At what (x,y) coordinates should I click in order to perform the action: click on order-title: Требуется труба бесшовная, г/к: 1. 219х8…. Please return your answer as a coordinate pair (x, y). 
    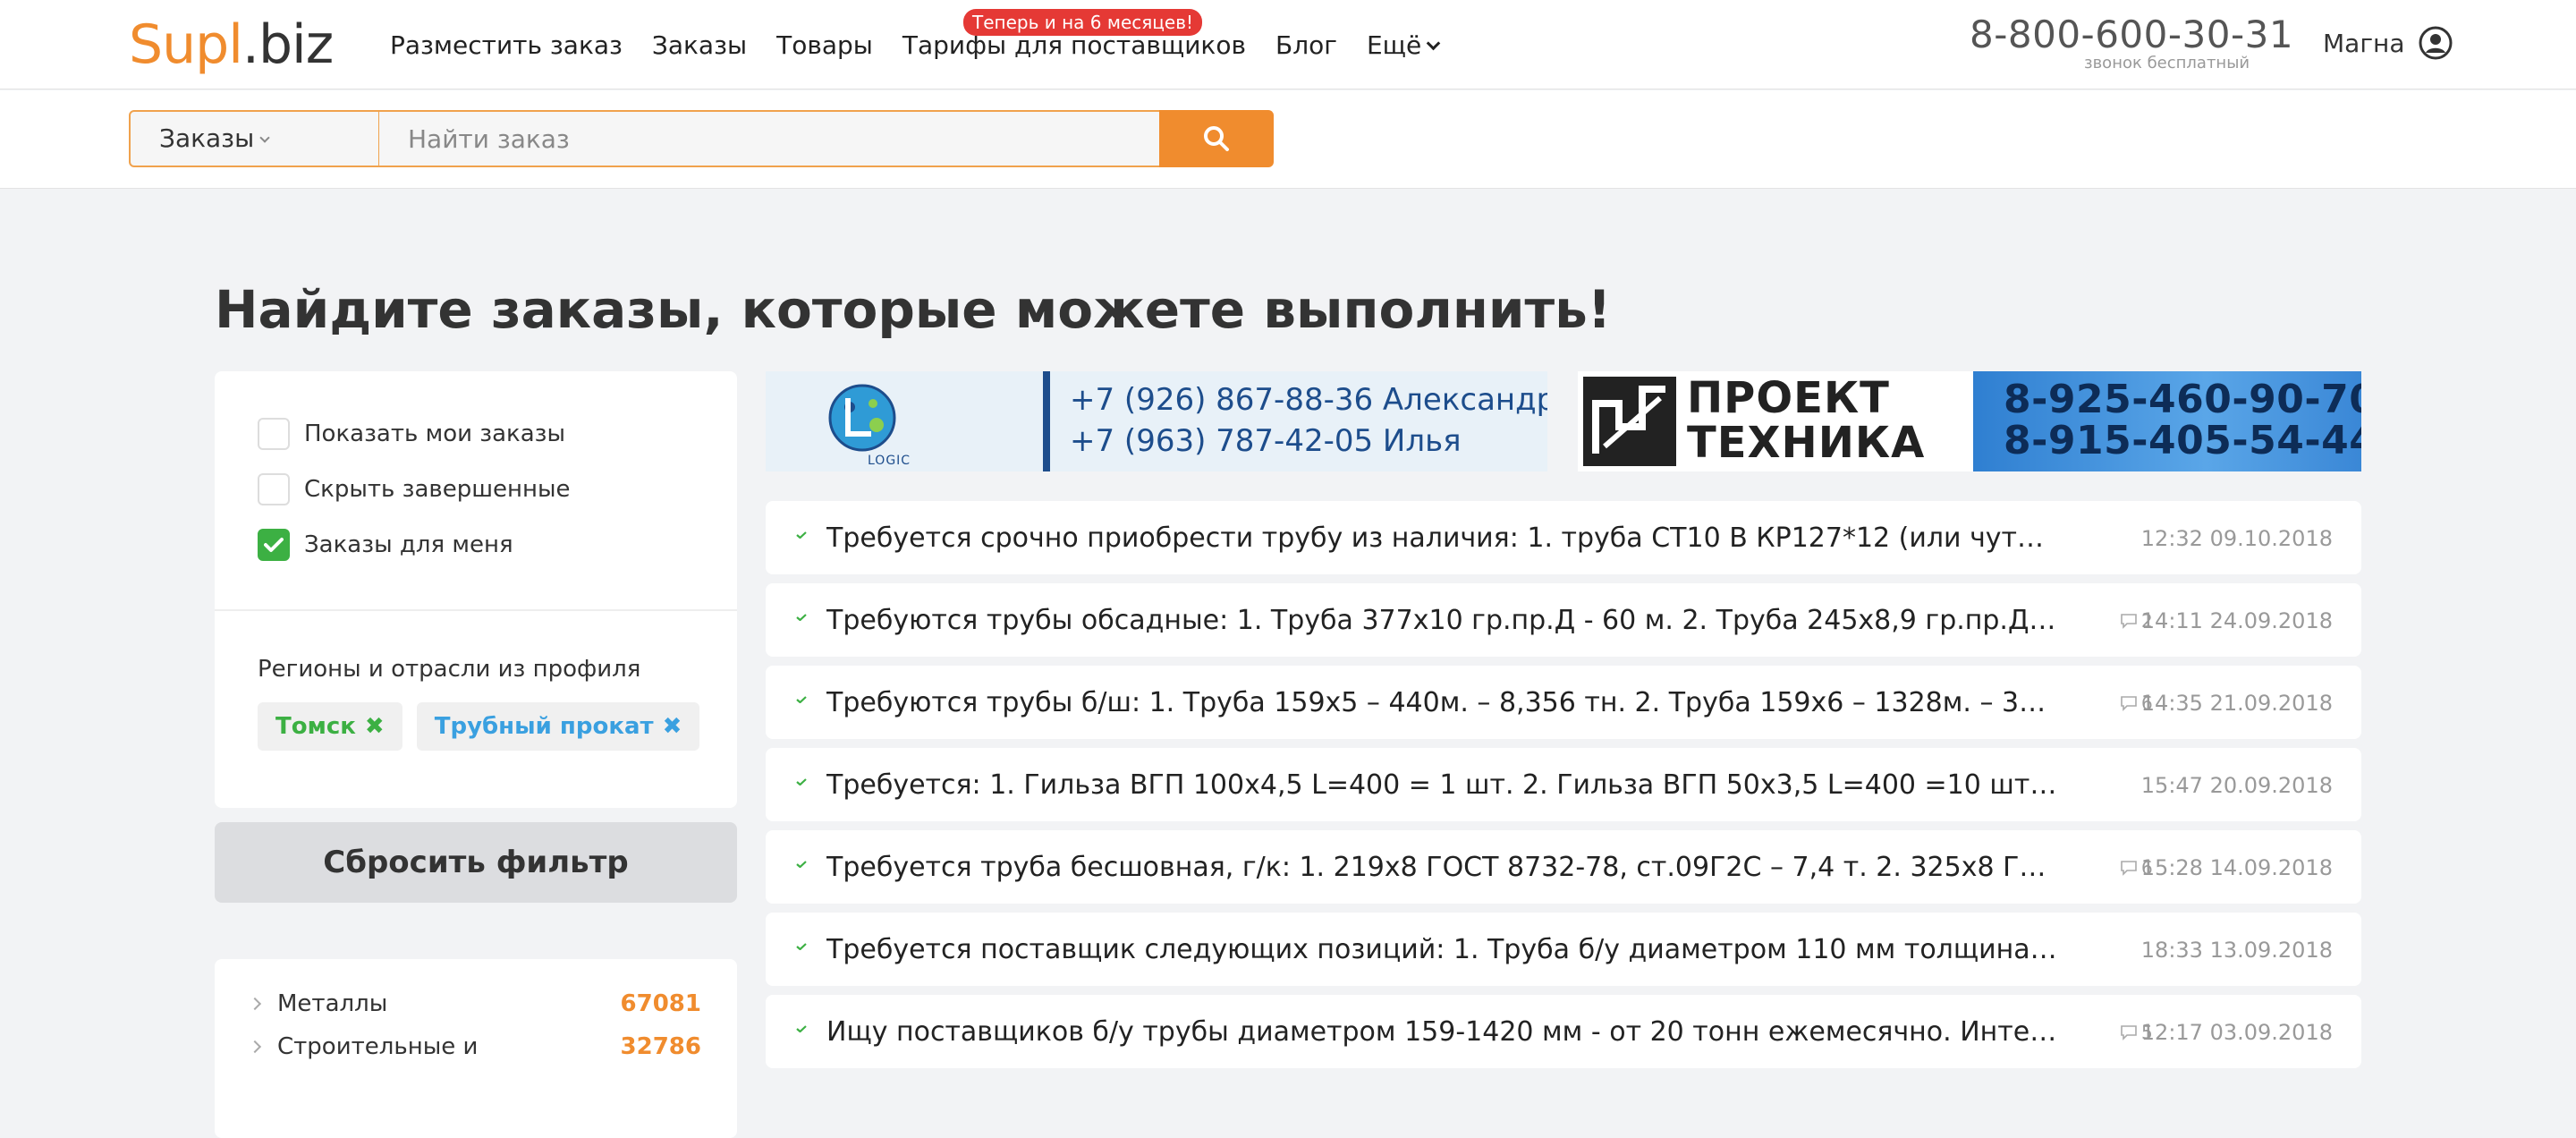
    Looking at the image, I should click on (1442, 867).